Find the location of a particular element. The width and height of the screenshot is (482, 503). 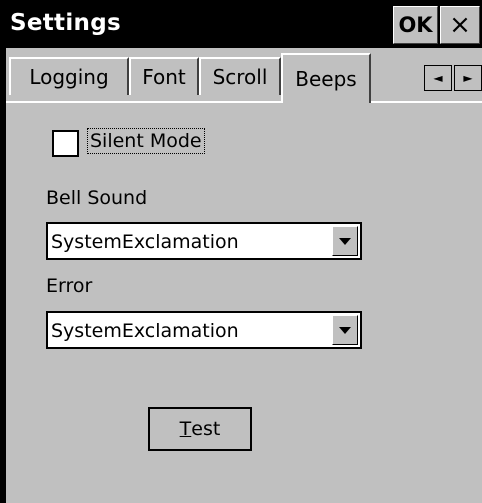

close-button: × is located at coordinates (460, 25).